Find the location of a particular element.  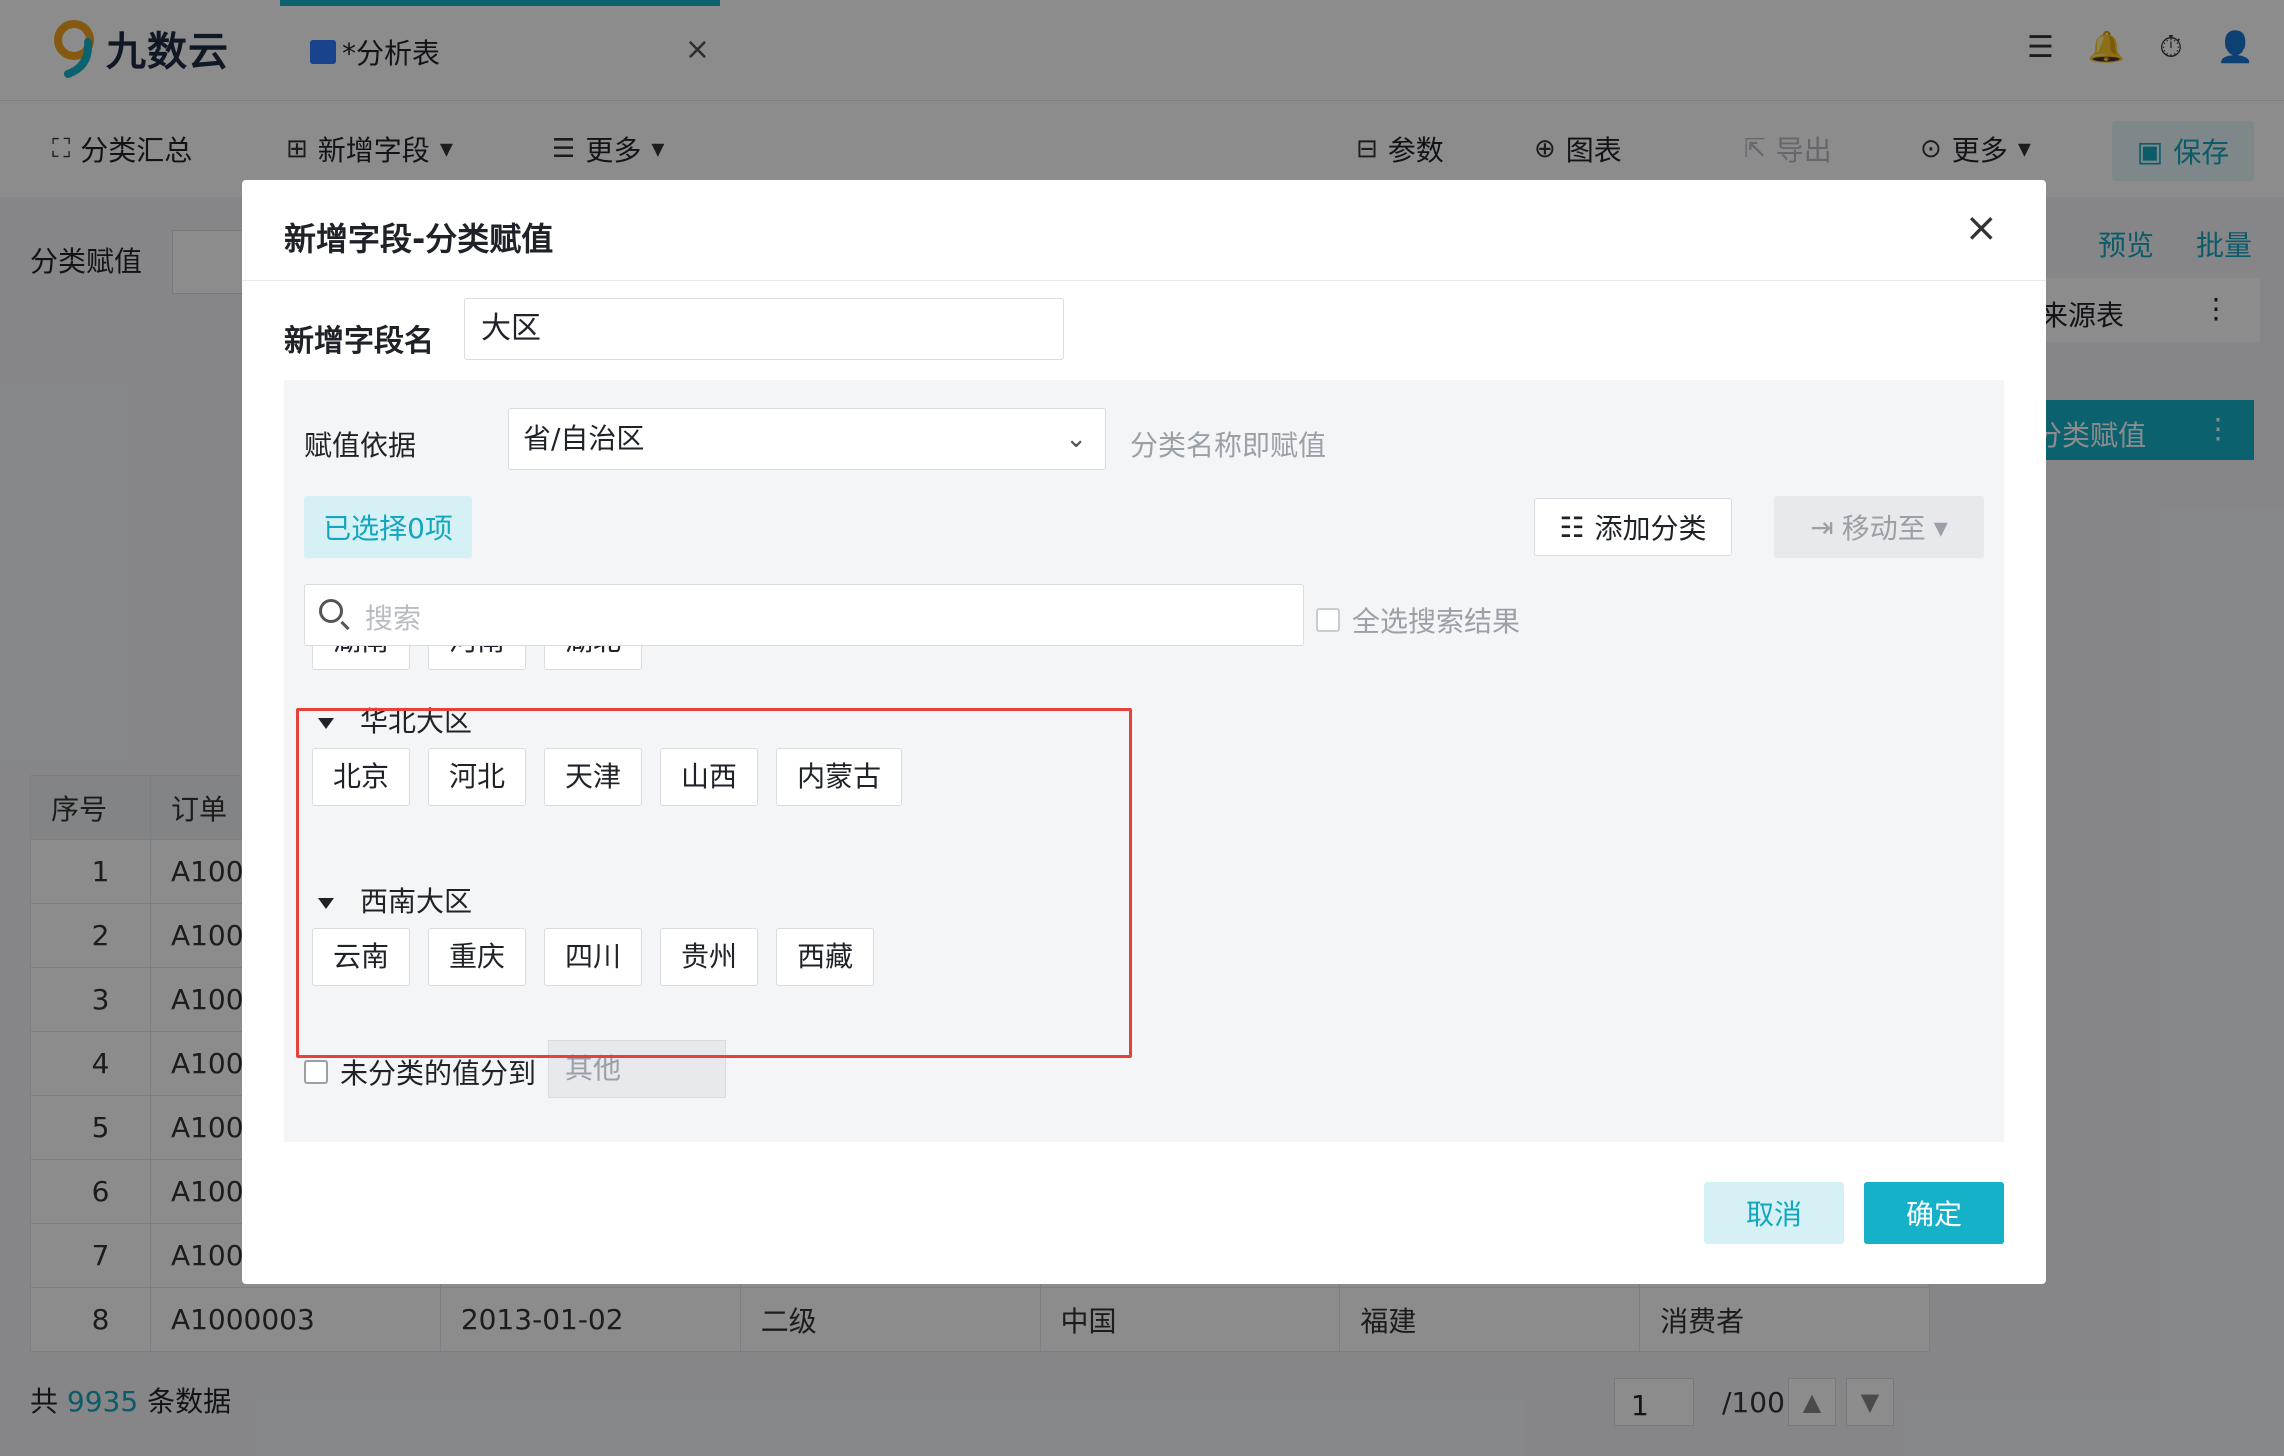

add-category-label: 添加分类 is located at coordinates (1650, 528).